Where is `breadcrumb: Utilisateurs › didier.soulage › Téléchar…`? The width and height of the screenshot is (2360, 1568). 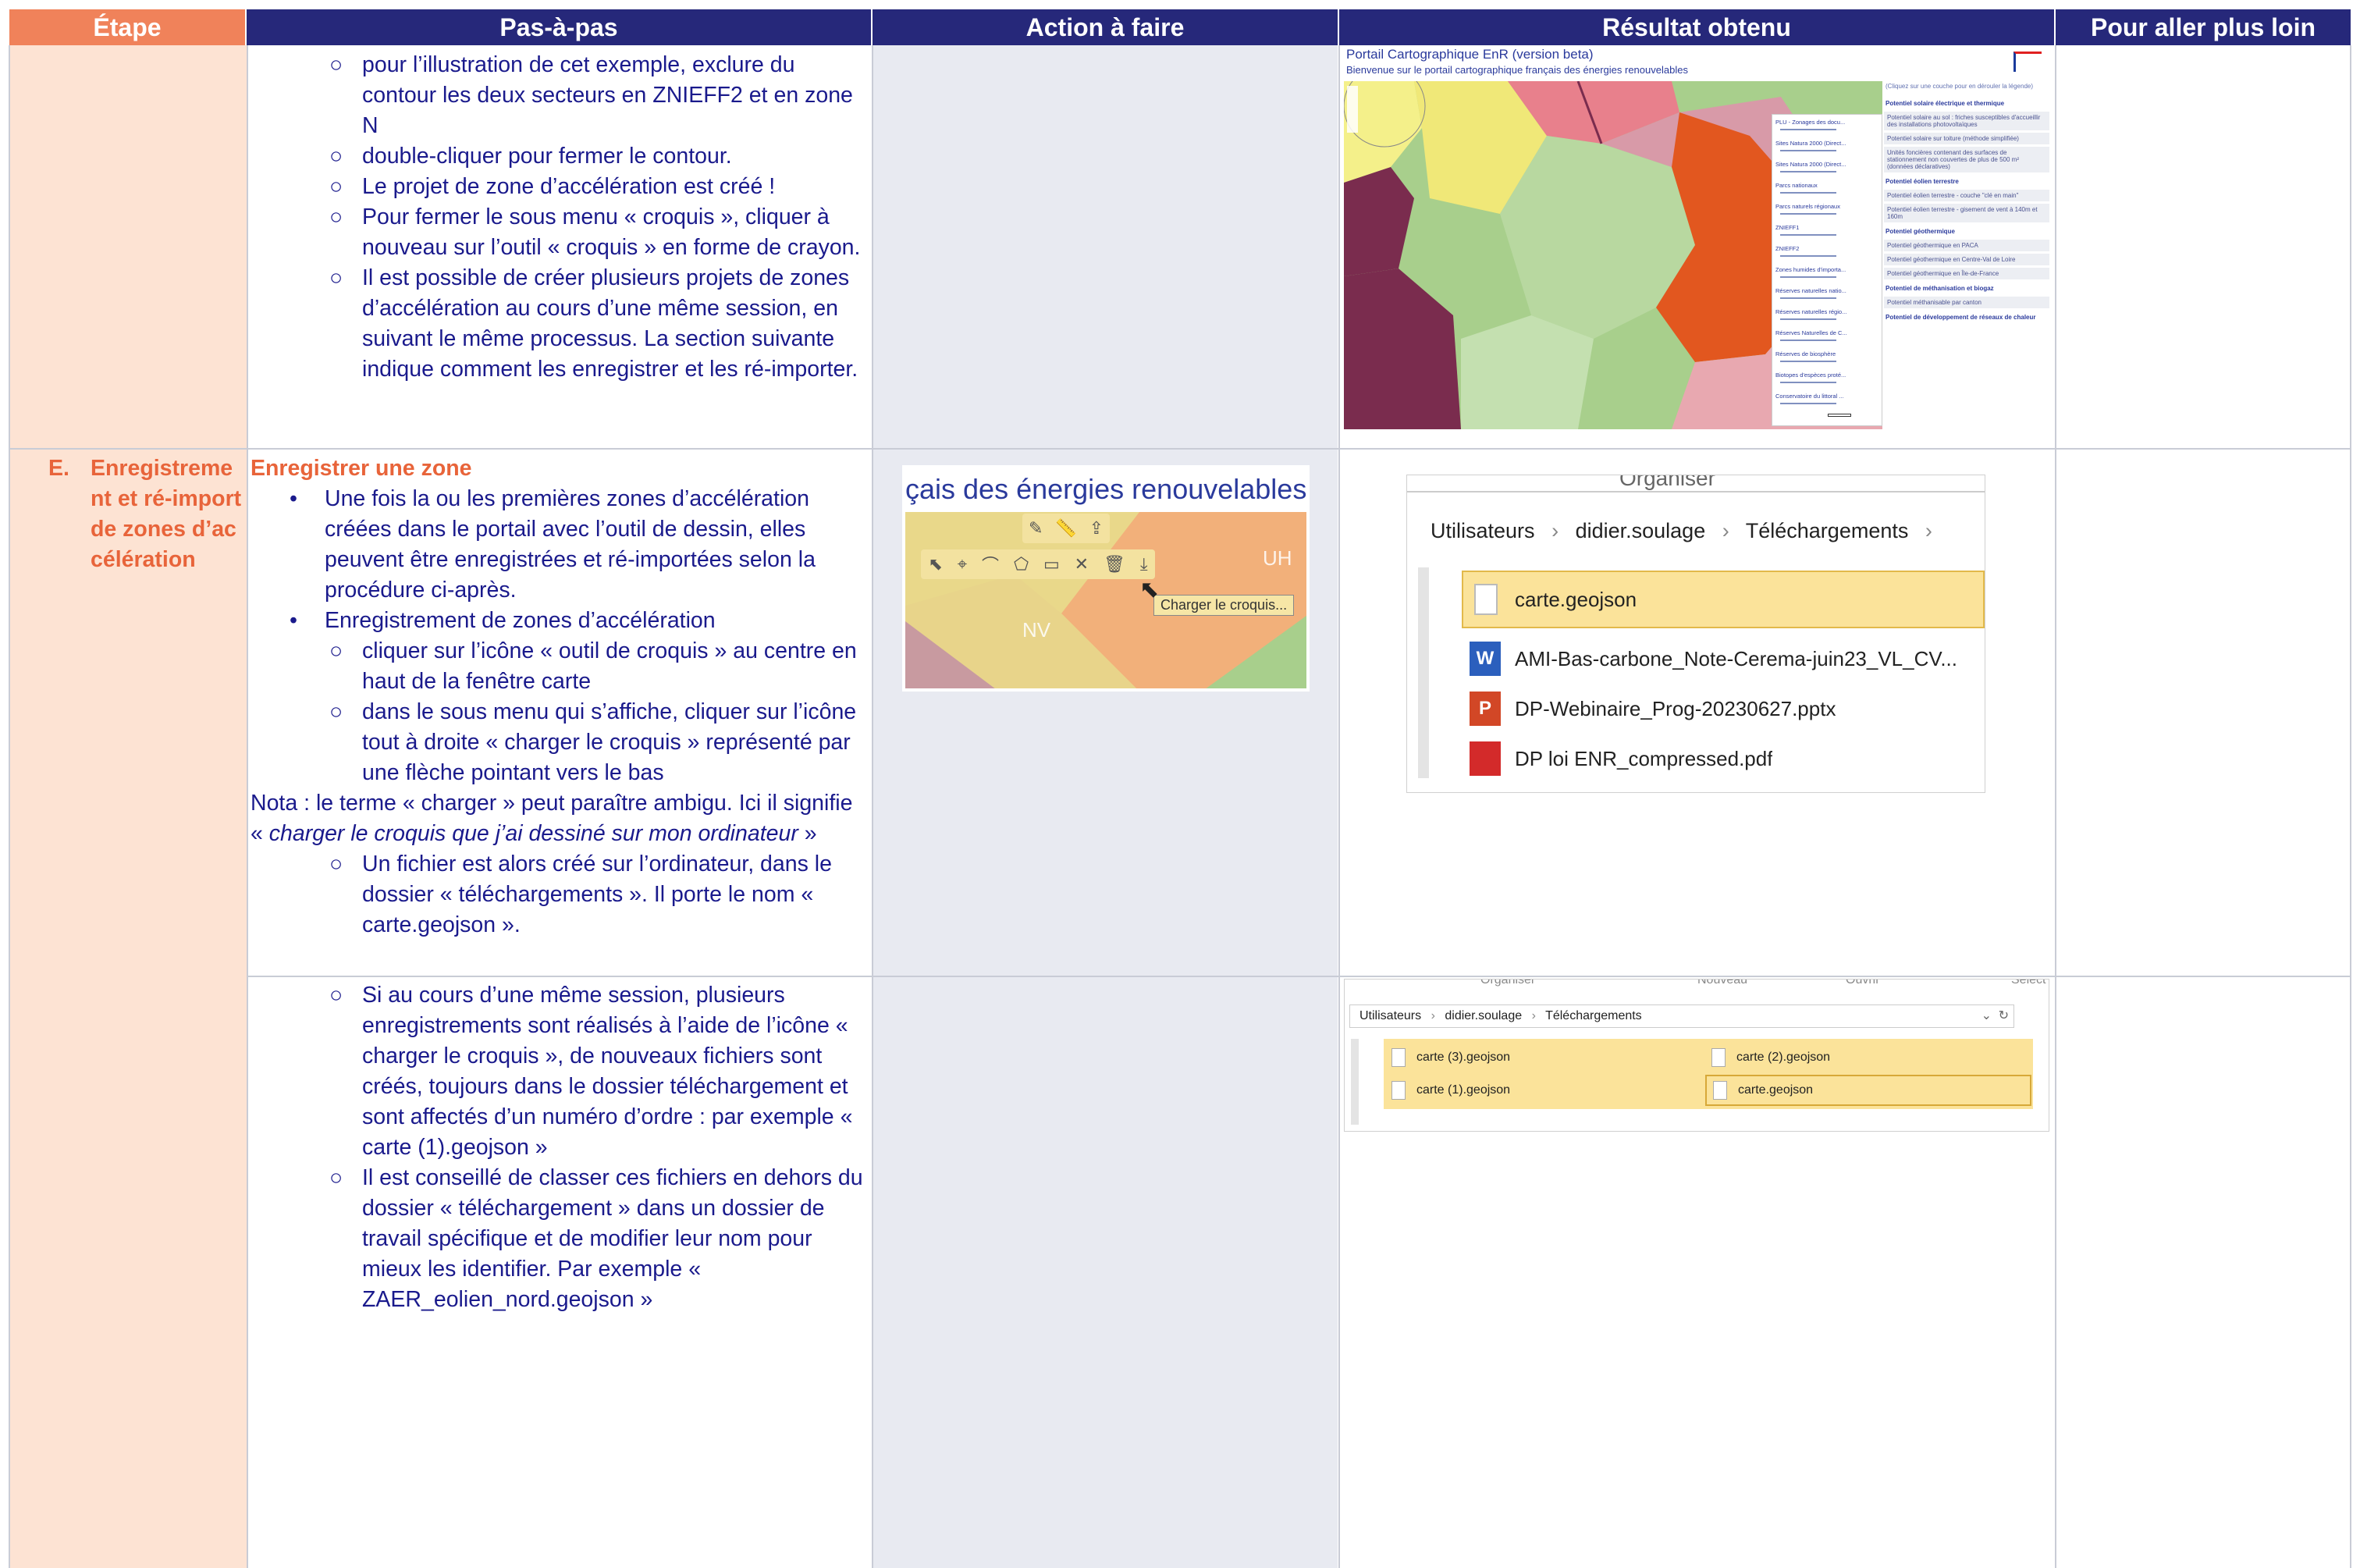
breadcrumb: Utilisateurs › didier.soulage › Téléchar… is located at coordinates (1687, 531).